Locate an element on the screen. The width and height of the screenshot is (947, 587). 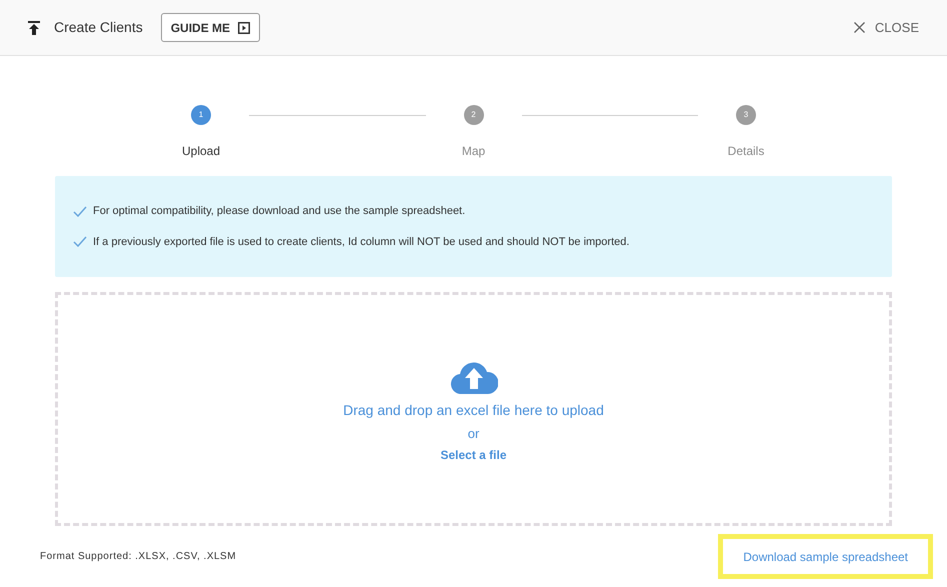
close-button: CLOSE is located at coordinates (886, 28).